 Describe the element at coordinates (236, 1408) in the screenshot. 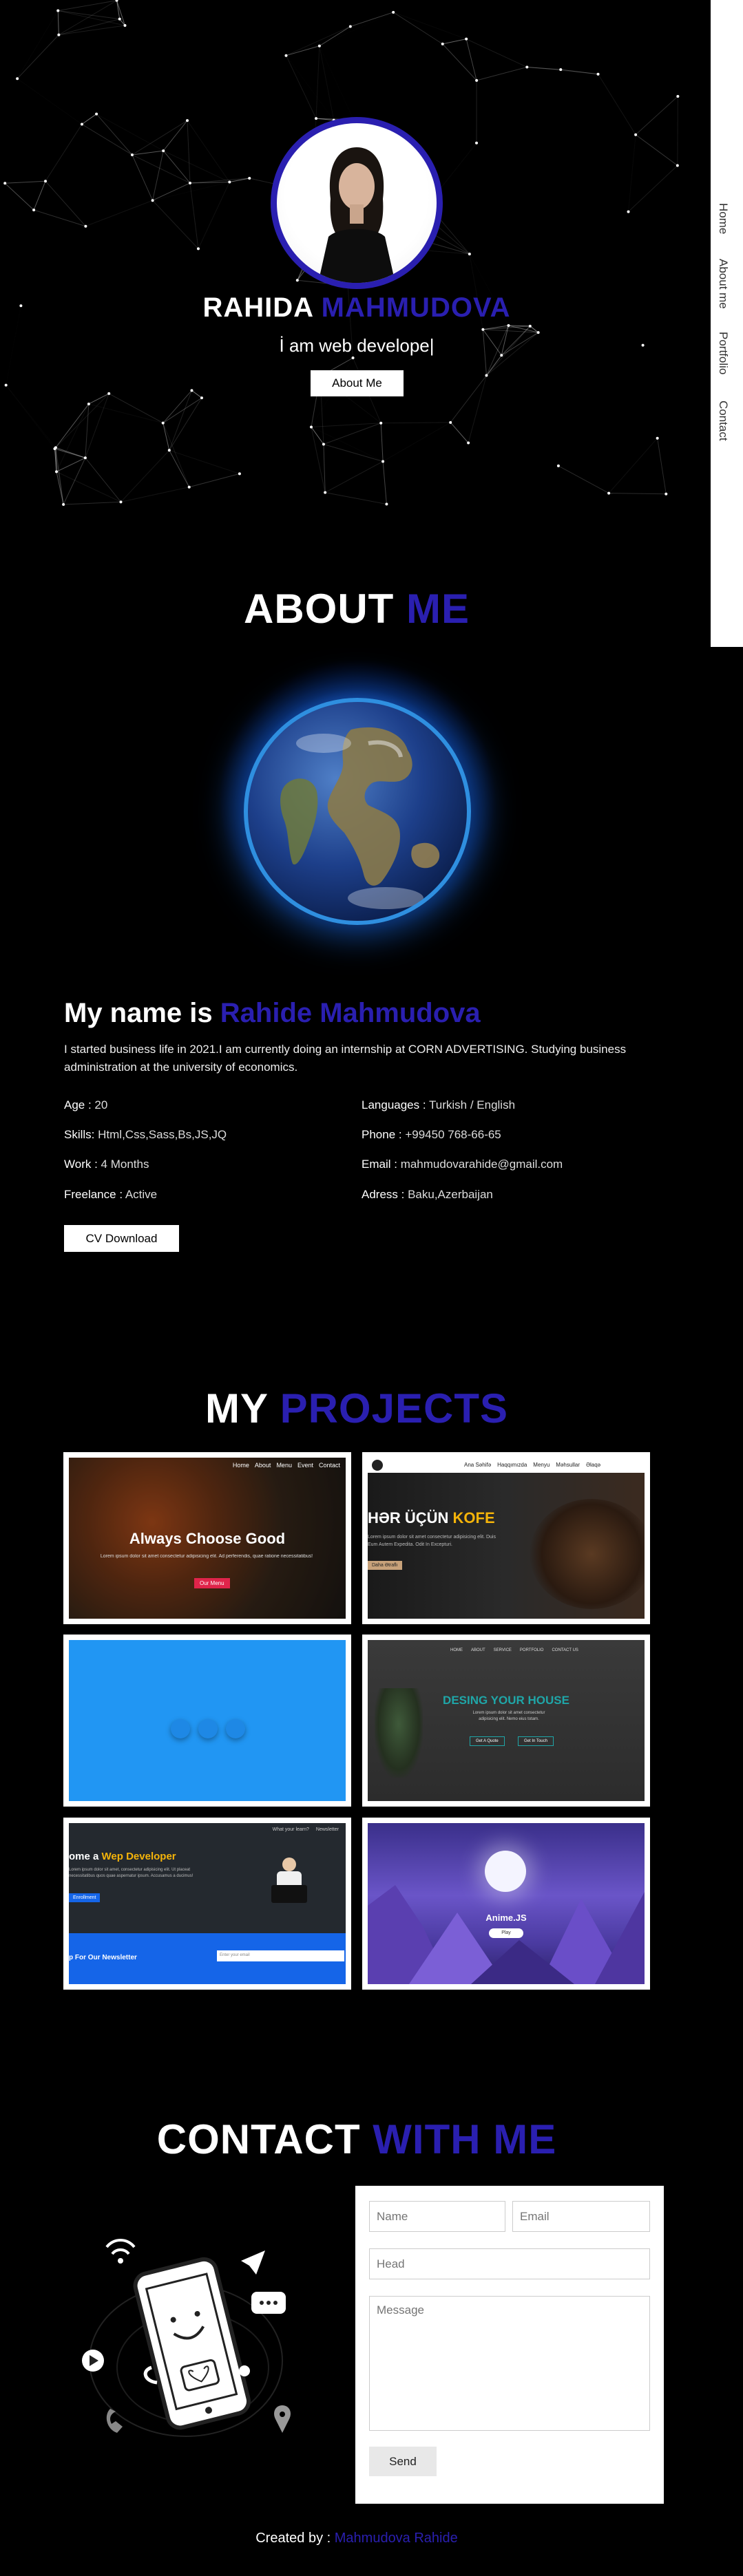

I see `projects-title-main: MY` at that location.